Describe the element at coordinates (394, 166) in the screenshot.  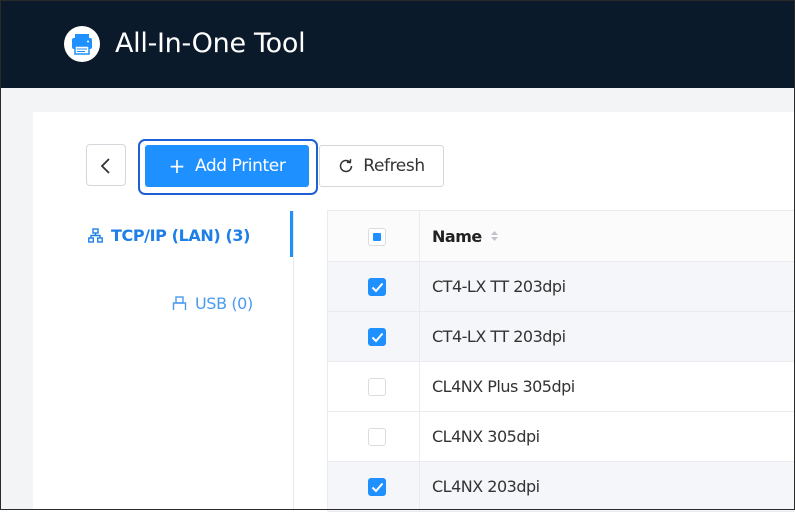
I see `refresh-label: Refresh` at that location.